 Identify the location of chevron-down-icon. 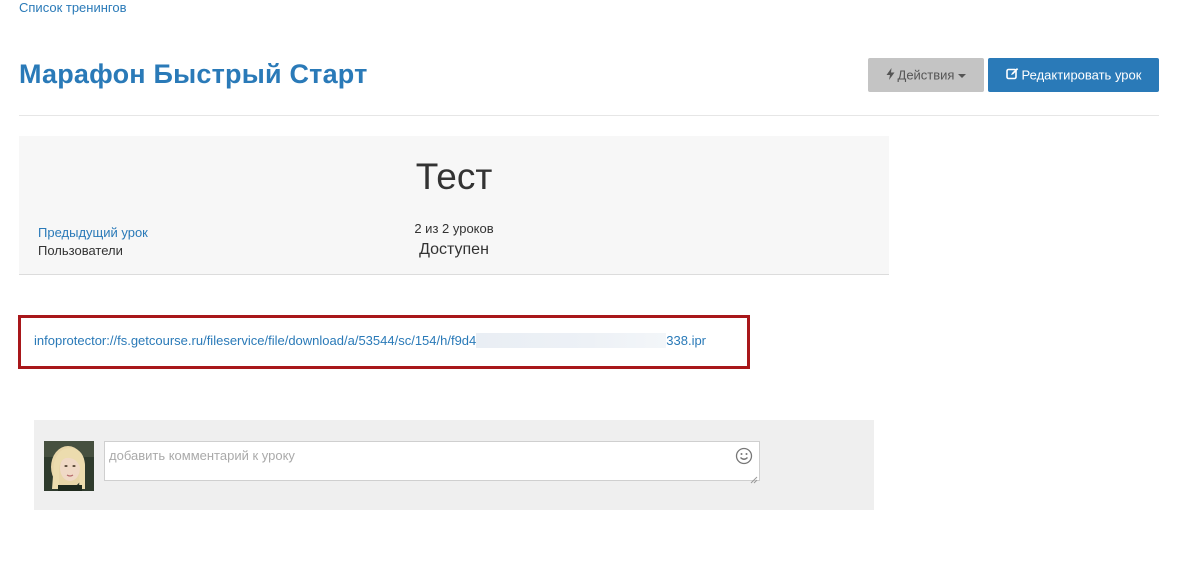
(962, 75).